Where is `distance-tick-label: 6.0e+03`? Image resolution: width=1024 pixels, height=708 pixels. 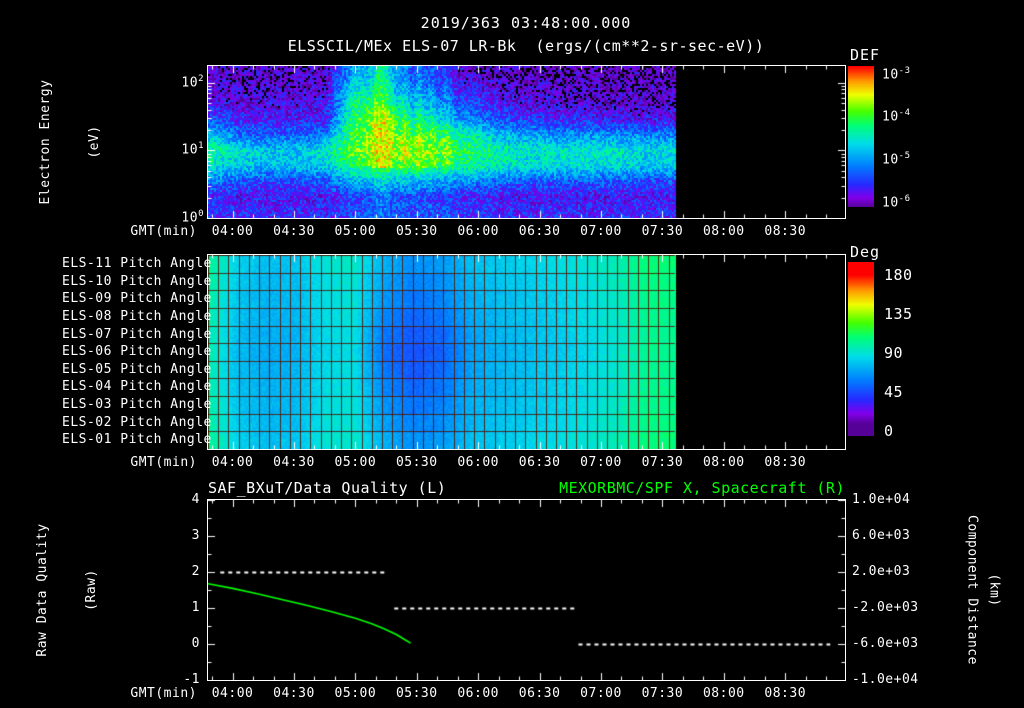 distance-tick-label: 6.0e+03 is located at coordinates (881, 535).